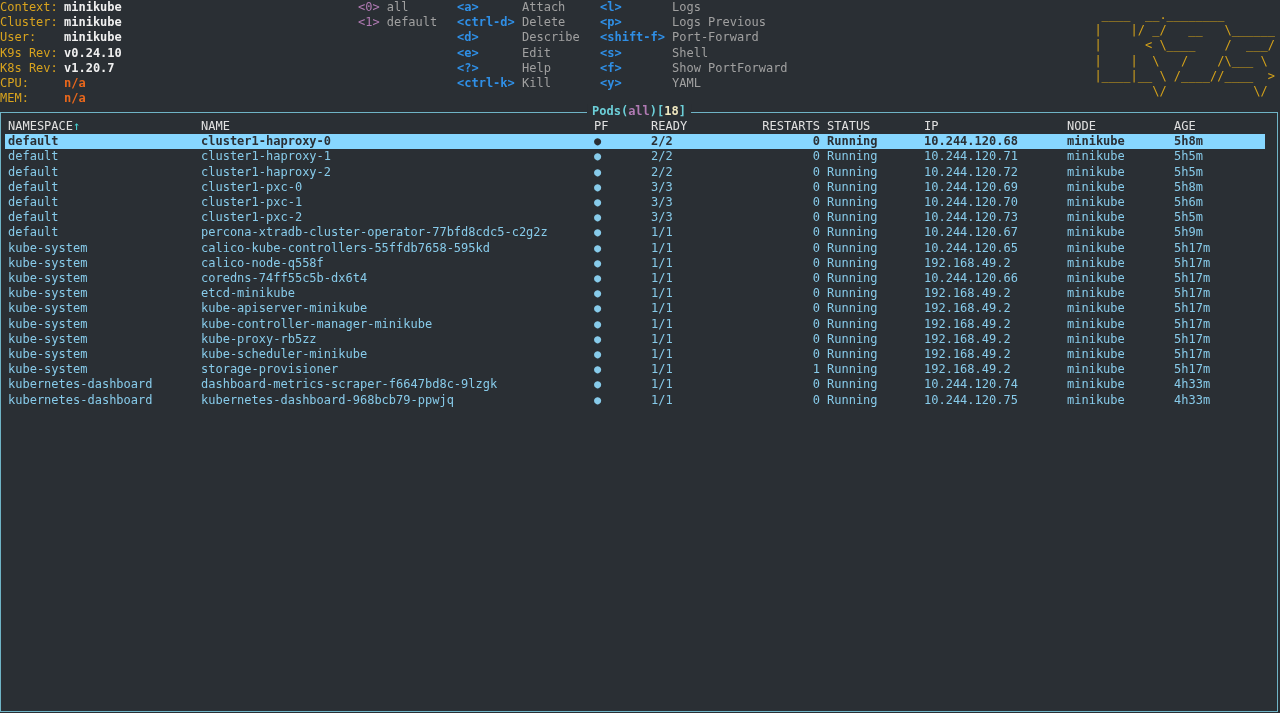  Describe the element at coordinates (489, 38) in the screenshot. I see `shortcut-key: <d>` at that location.